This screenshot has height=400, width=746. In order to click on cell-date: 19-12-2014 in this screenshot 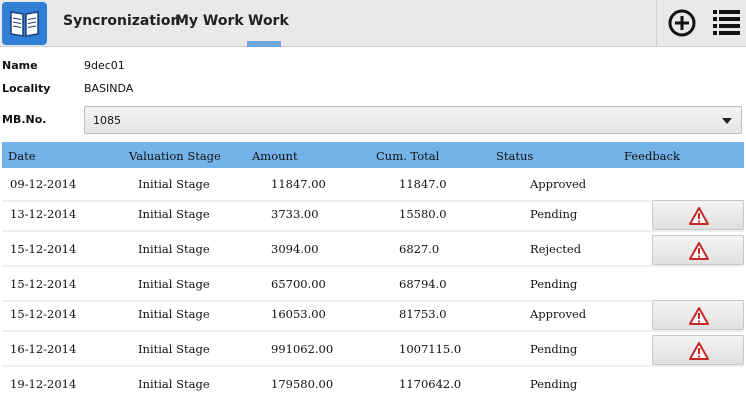, I will do `click(43, 384)`.